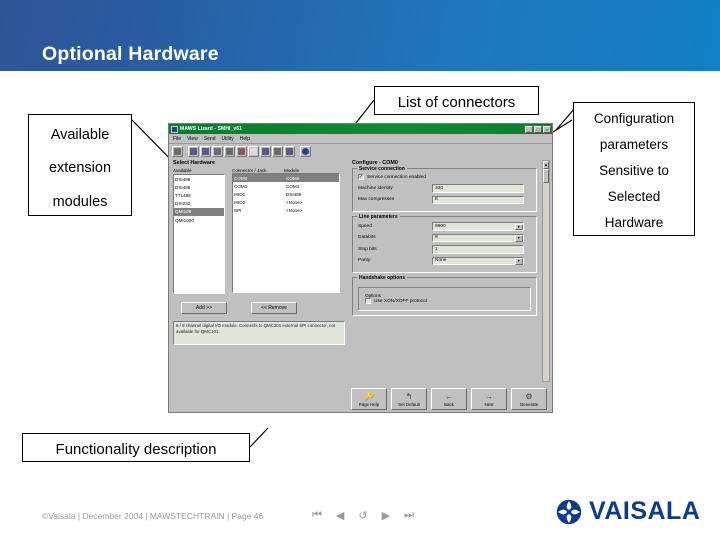  What do you see at coordinates (253, 151) in the screenshot?
I see `blank-icon` at bounding box center [253, 151].